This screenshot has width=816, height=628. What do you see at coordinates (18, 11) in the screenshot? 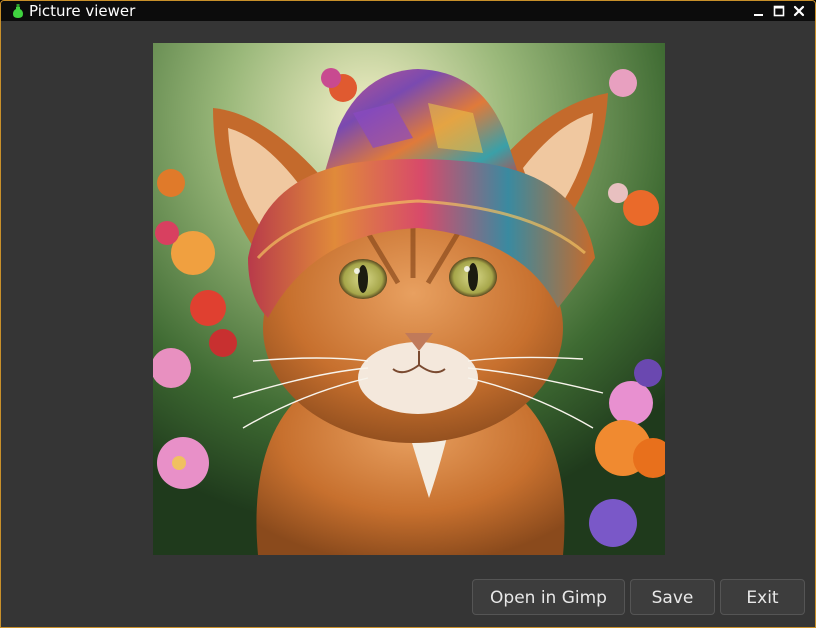
I see `app-icon` at bounding box center [18, 11].